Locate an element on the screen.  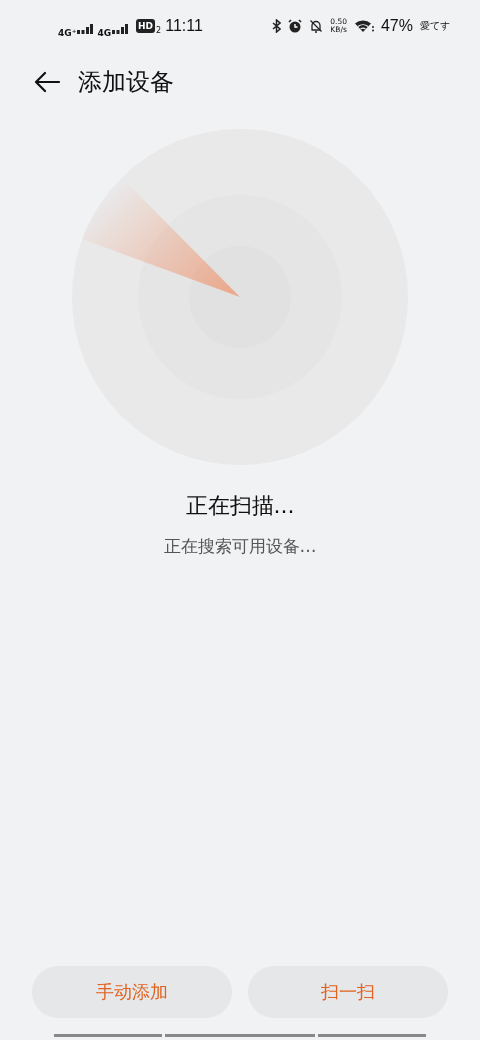
wifi-icon is located at coordinates (363, 26).